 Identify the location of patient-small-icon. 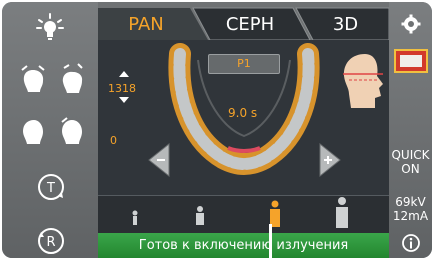
(200, 216).